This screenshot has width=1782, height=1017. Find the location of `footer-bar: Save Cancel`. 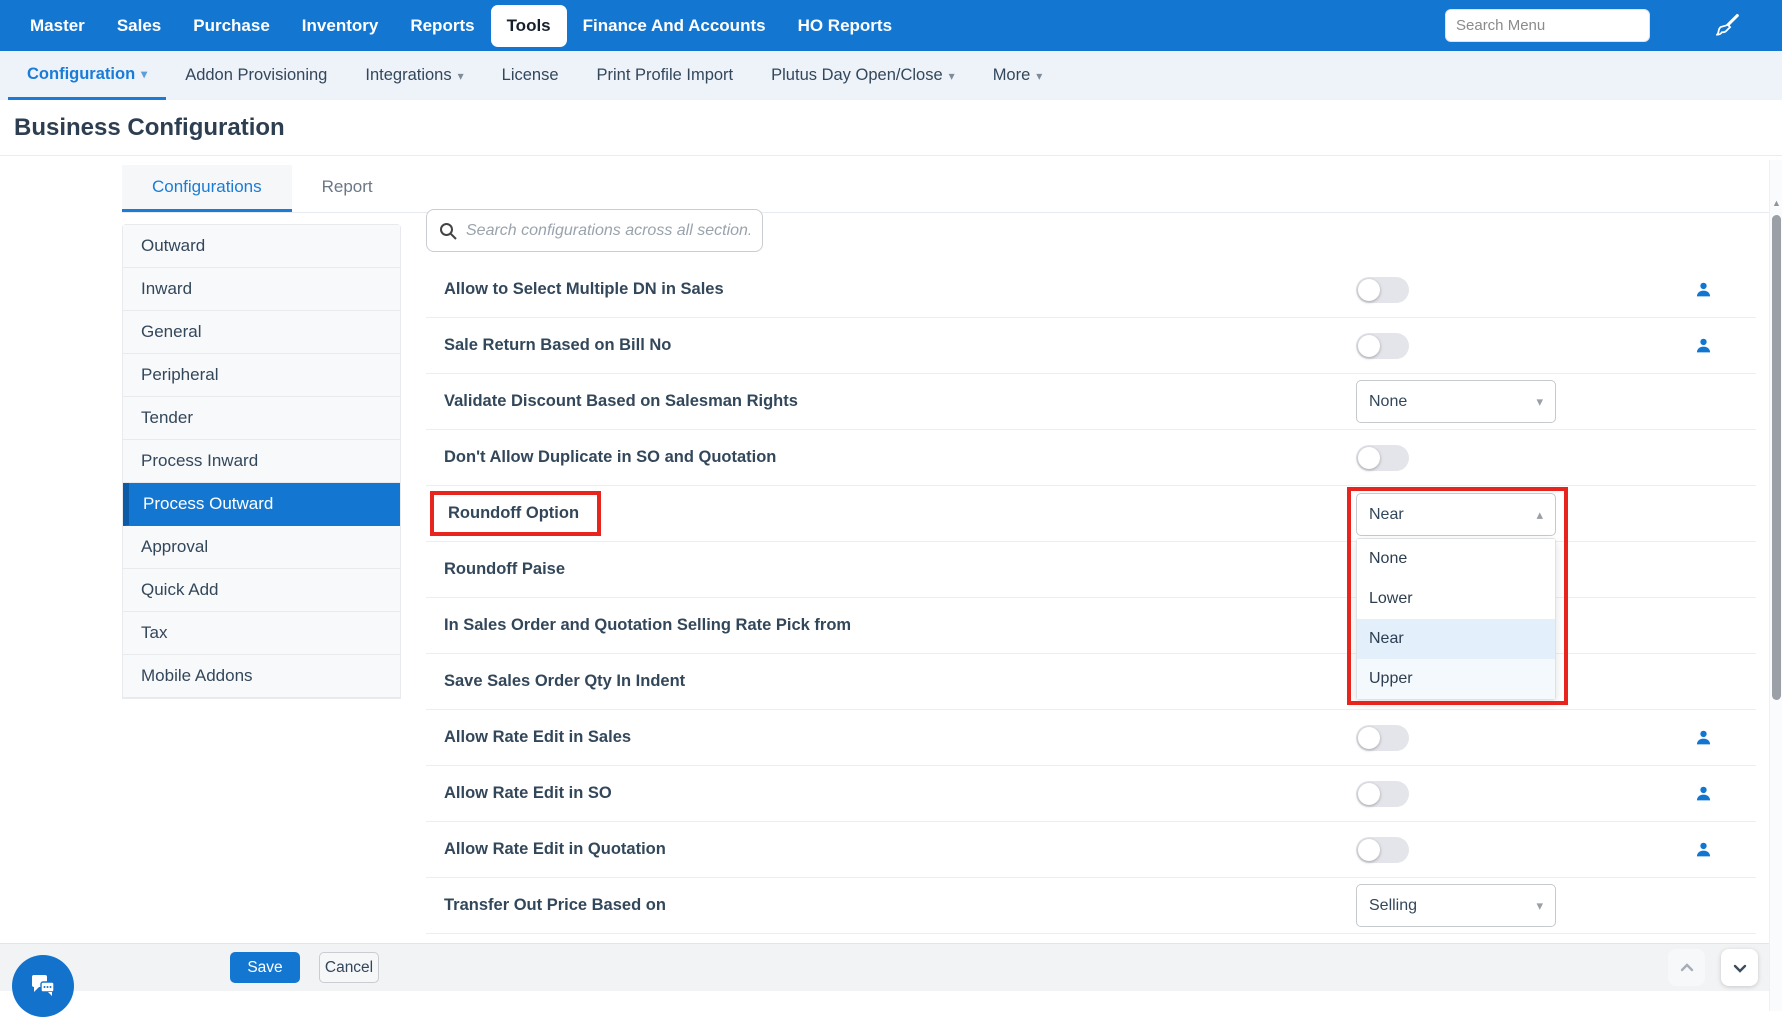

footer-bar: Save Cancel is located at coordinates (891, 967).